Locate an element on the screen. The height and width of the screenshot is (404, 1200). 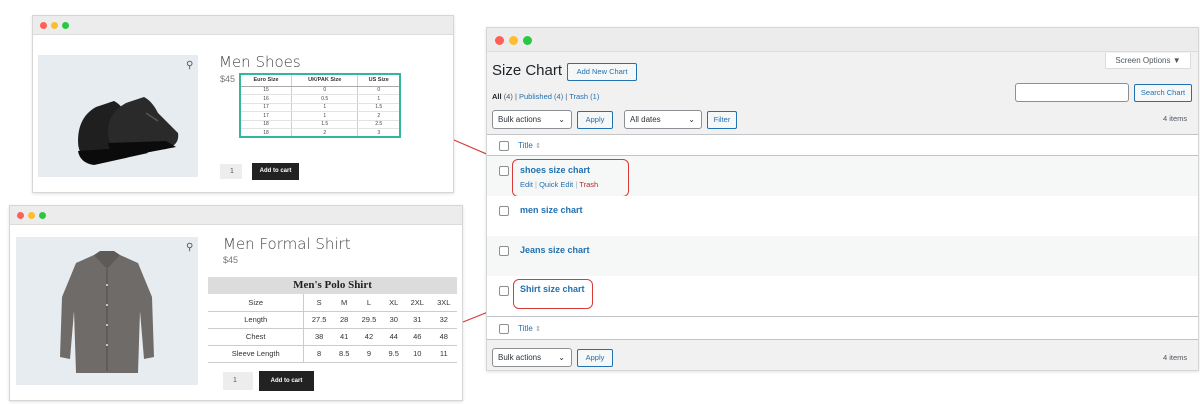
filter-trash: Trash (1) is located at coordinates (584, 96).